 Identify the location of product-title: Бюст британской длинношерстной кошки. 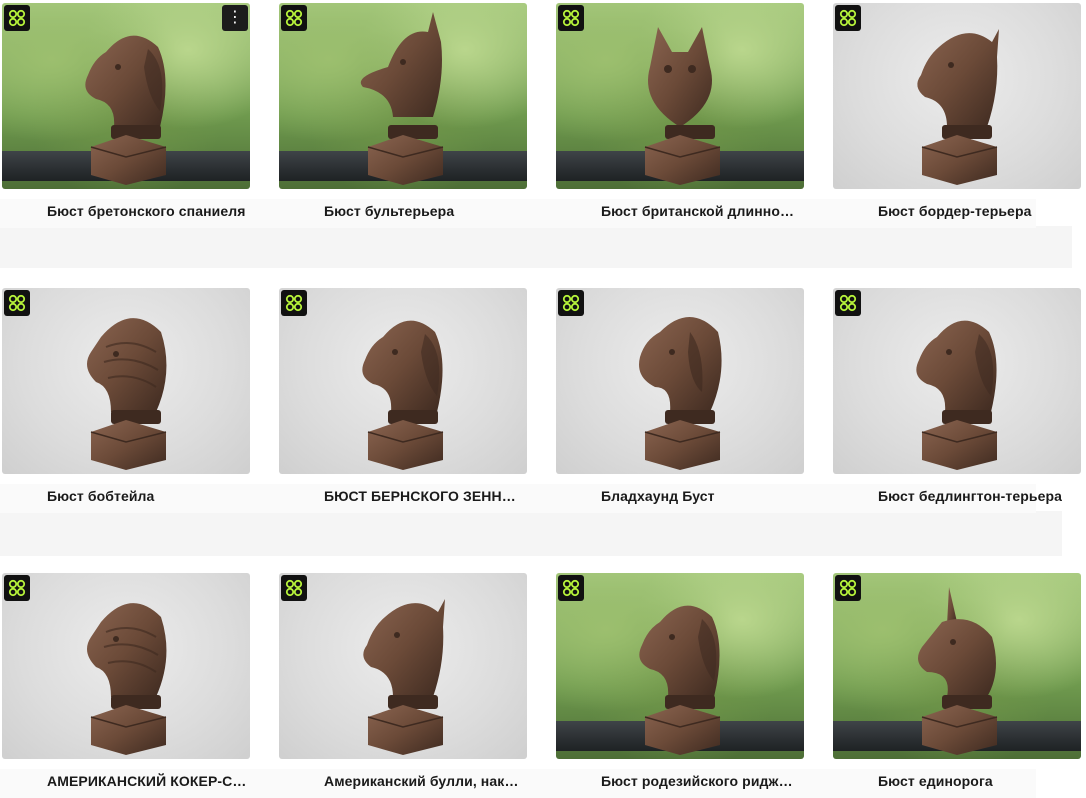
(701, 211).